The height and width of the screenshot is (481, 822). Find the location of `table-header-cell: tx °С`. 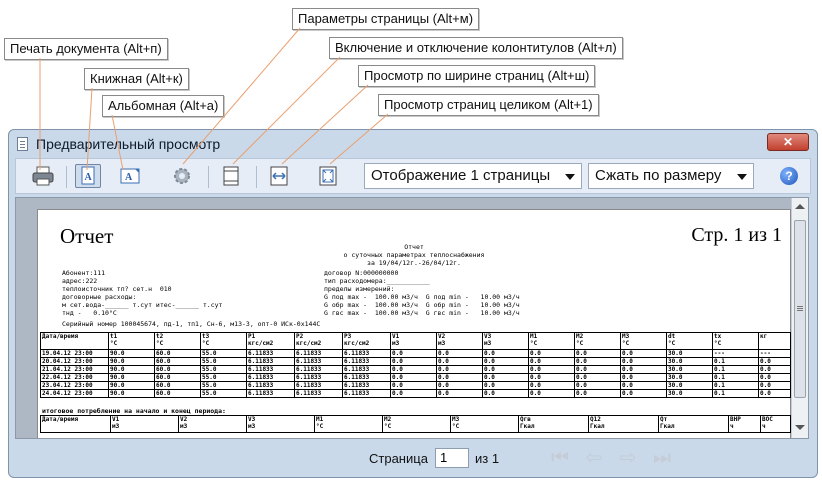

table-header-cell: tx °С is located at coordinates (735, 341).